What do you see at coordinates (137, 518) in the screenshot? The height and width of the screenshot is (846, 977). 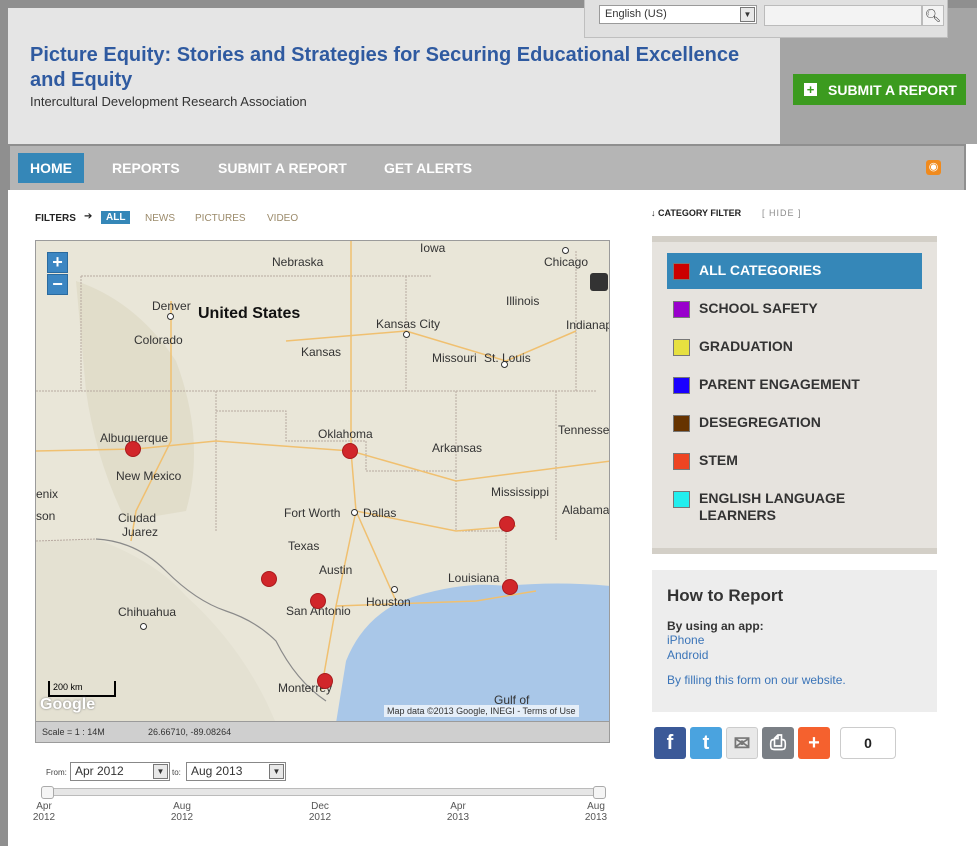 I see `map-label: Ciudad` at bounding box center [137, 518].